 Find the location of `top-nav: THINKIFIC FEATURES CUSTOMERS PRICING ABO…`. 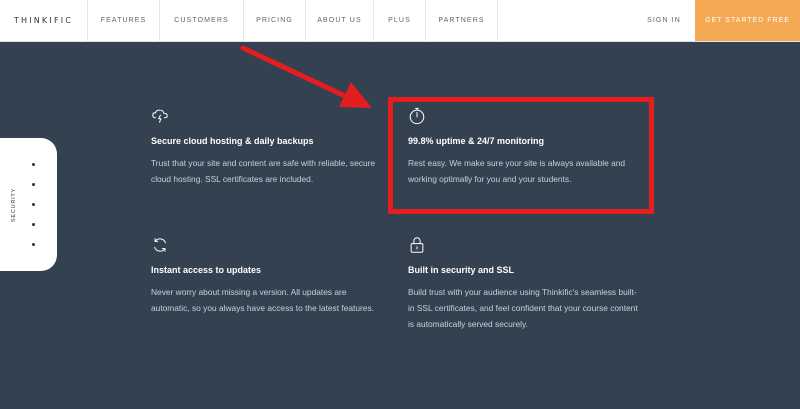

top-nav: THINKIFIC FEATURES CUSTOMERS PRICING ABO… is located at coordinates (400, 21).